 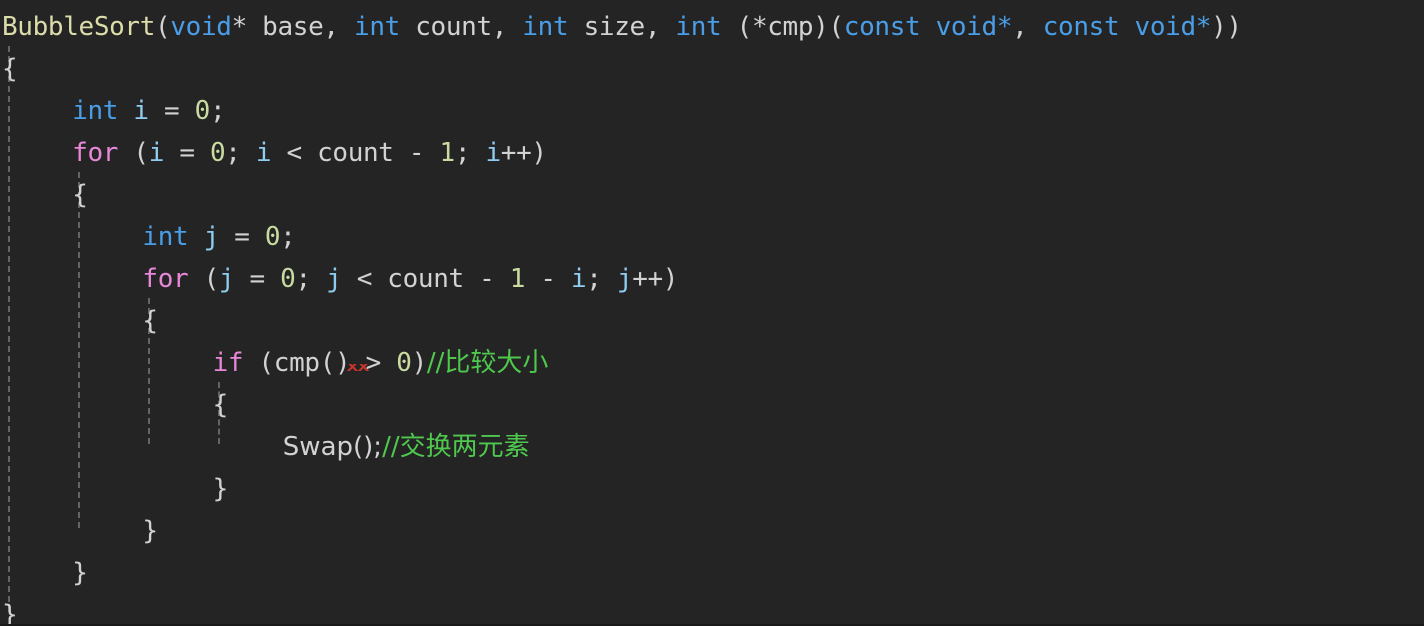 What do you see at coordinates (163, 27) in the screenshot?
I see `token-brace: (` at bounding box center [163, 27].